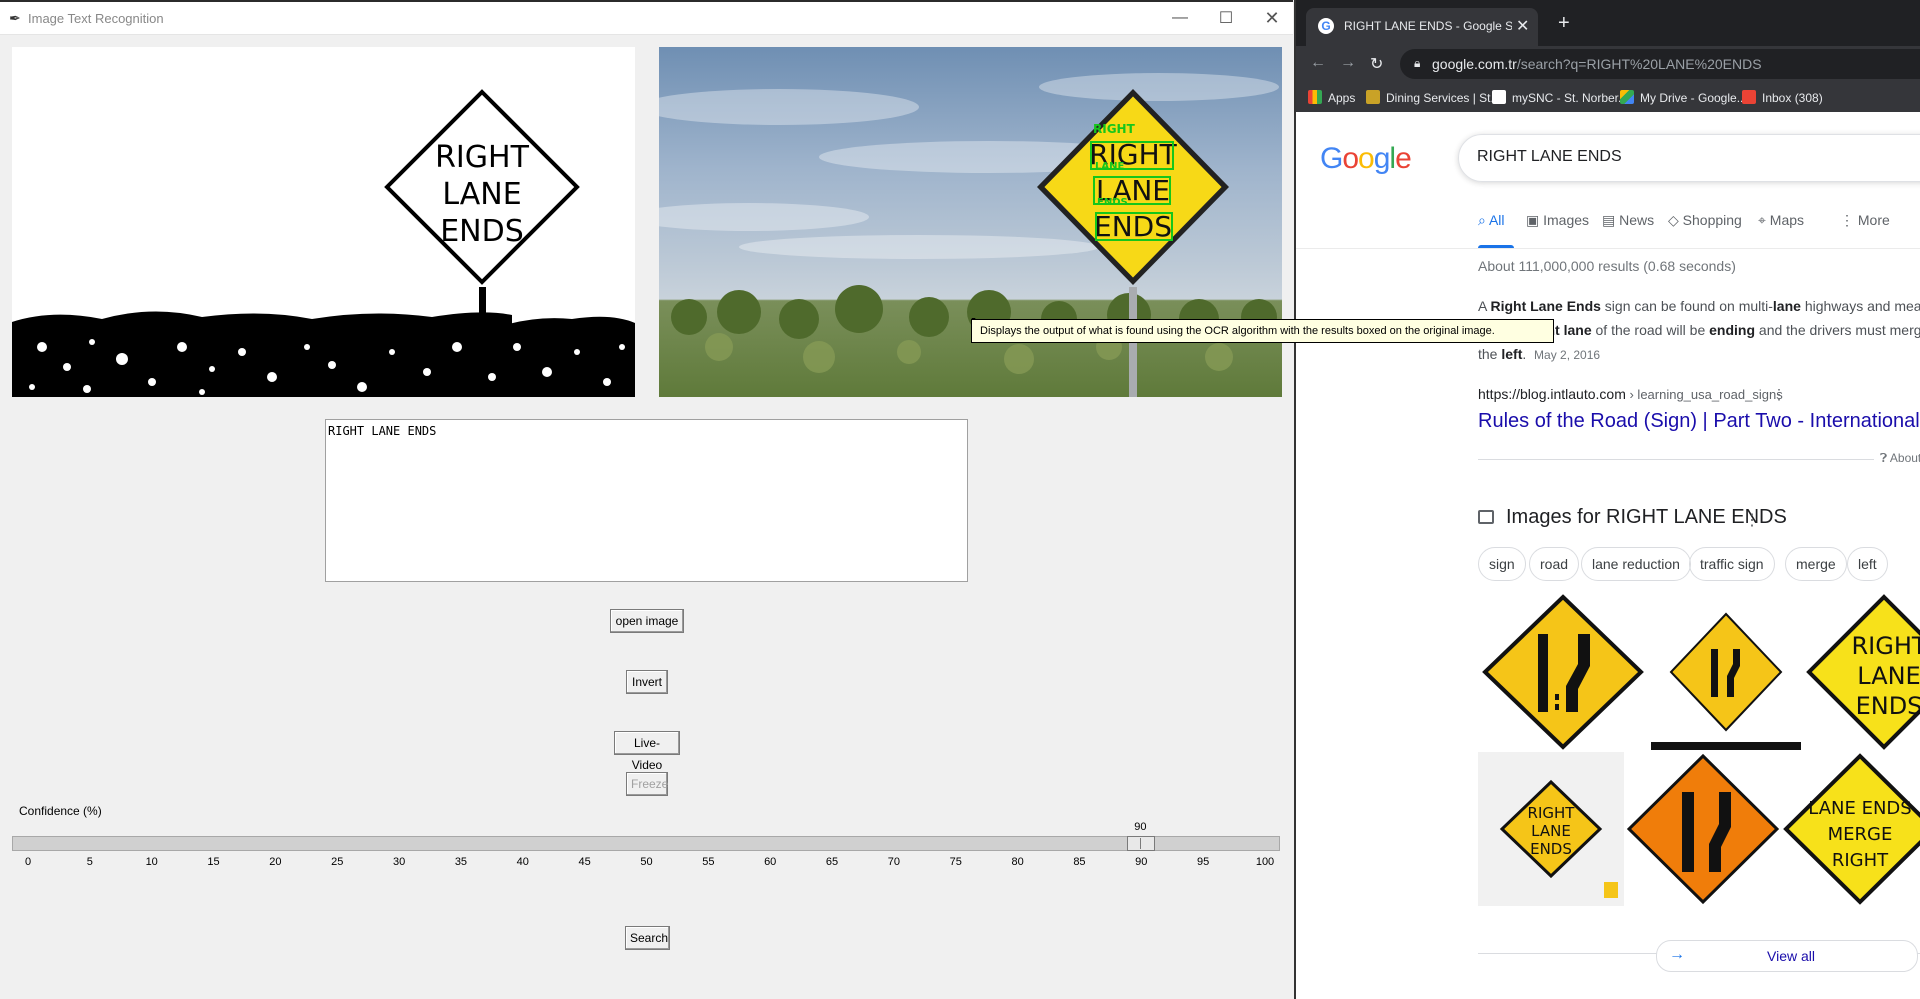 Image resolution: width=1920 pixels, height=999 pixels. I want to click on tab-shopping: ◇ Shopping, so click(1705, 220).